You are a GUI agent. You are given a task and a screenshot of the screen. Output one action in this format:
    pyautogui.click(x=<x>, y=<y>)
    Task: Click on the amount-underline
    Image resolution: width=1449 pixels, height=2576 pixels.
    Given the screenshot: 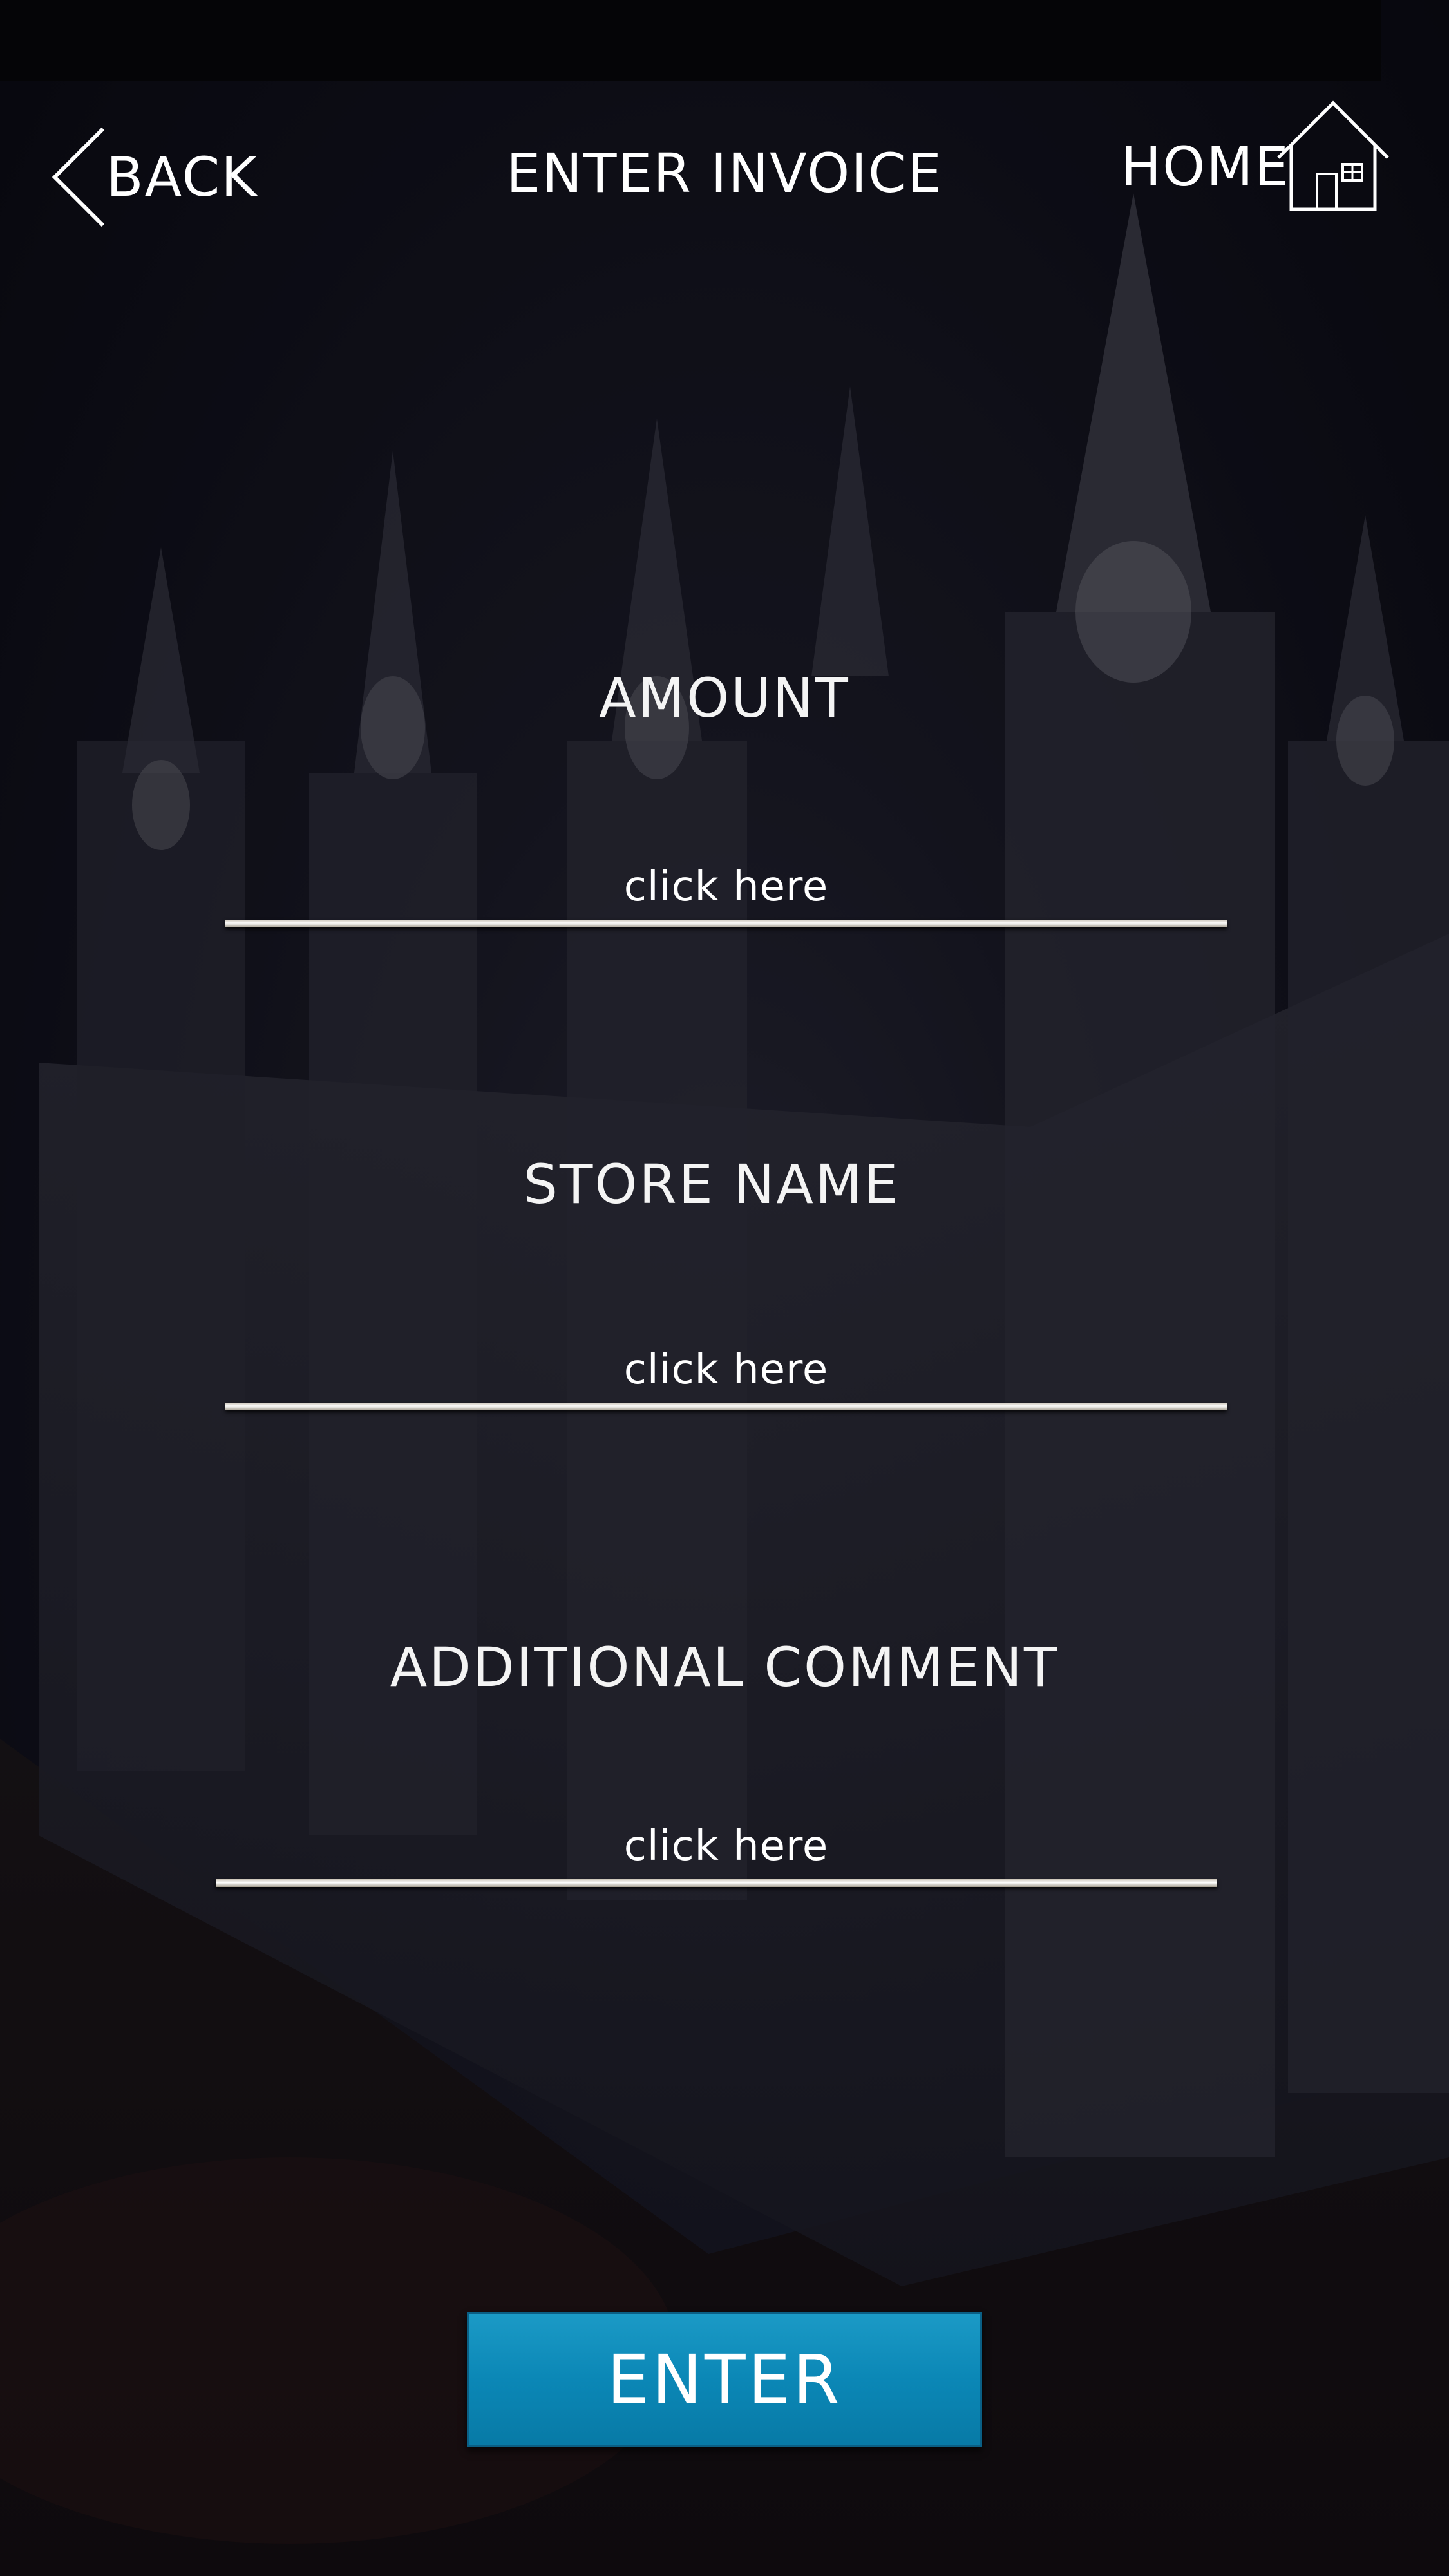 What is the action you would take?
    pyautogui.click(x=726, y=923)
    